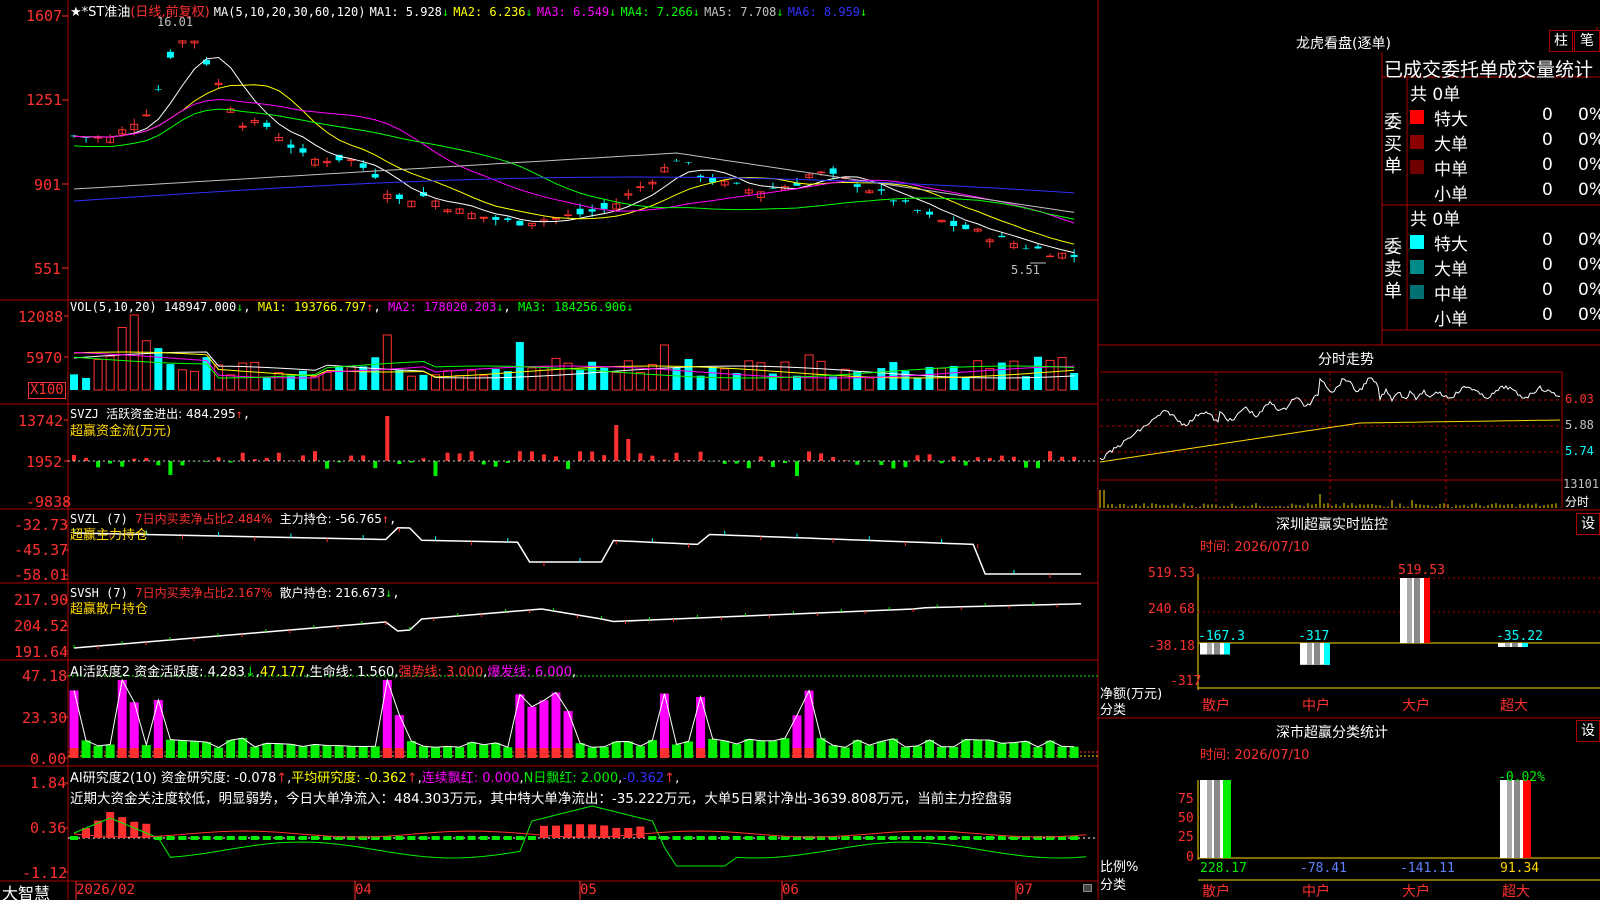 This screenshot has height=900, width=1600. I want to click on lhb-header: 已成交委托单成交量统计, so click(1489, 70).